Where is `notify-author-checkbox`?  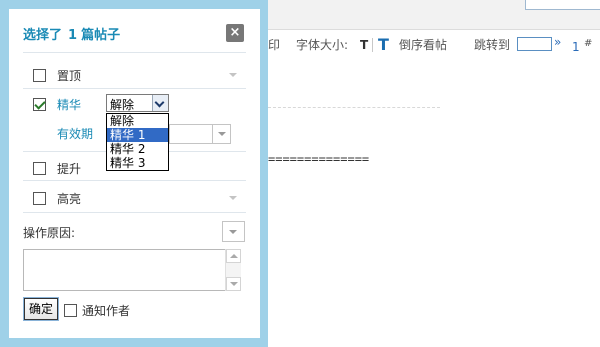
notify-author-checkbox is located at coordinates (70, 310).